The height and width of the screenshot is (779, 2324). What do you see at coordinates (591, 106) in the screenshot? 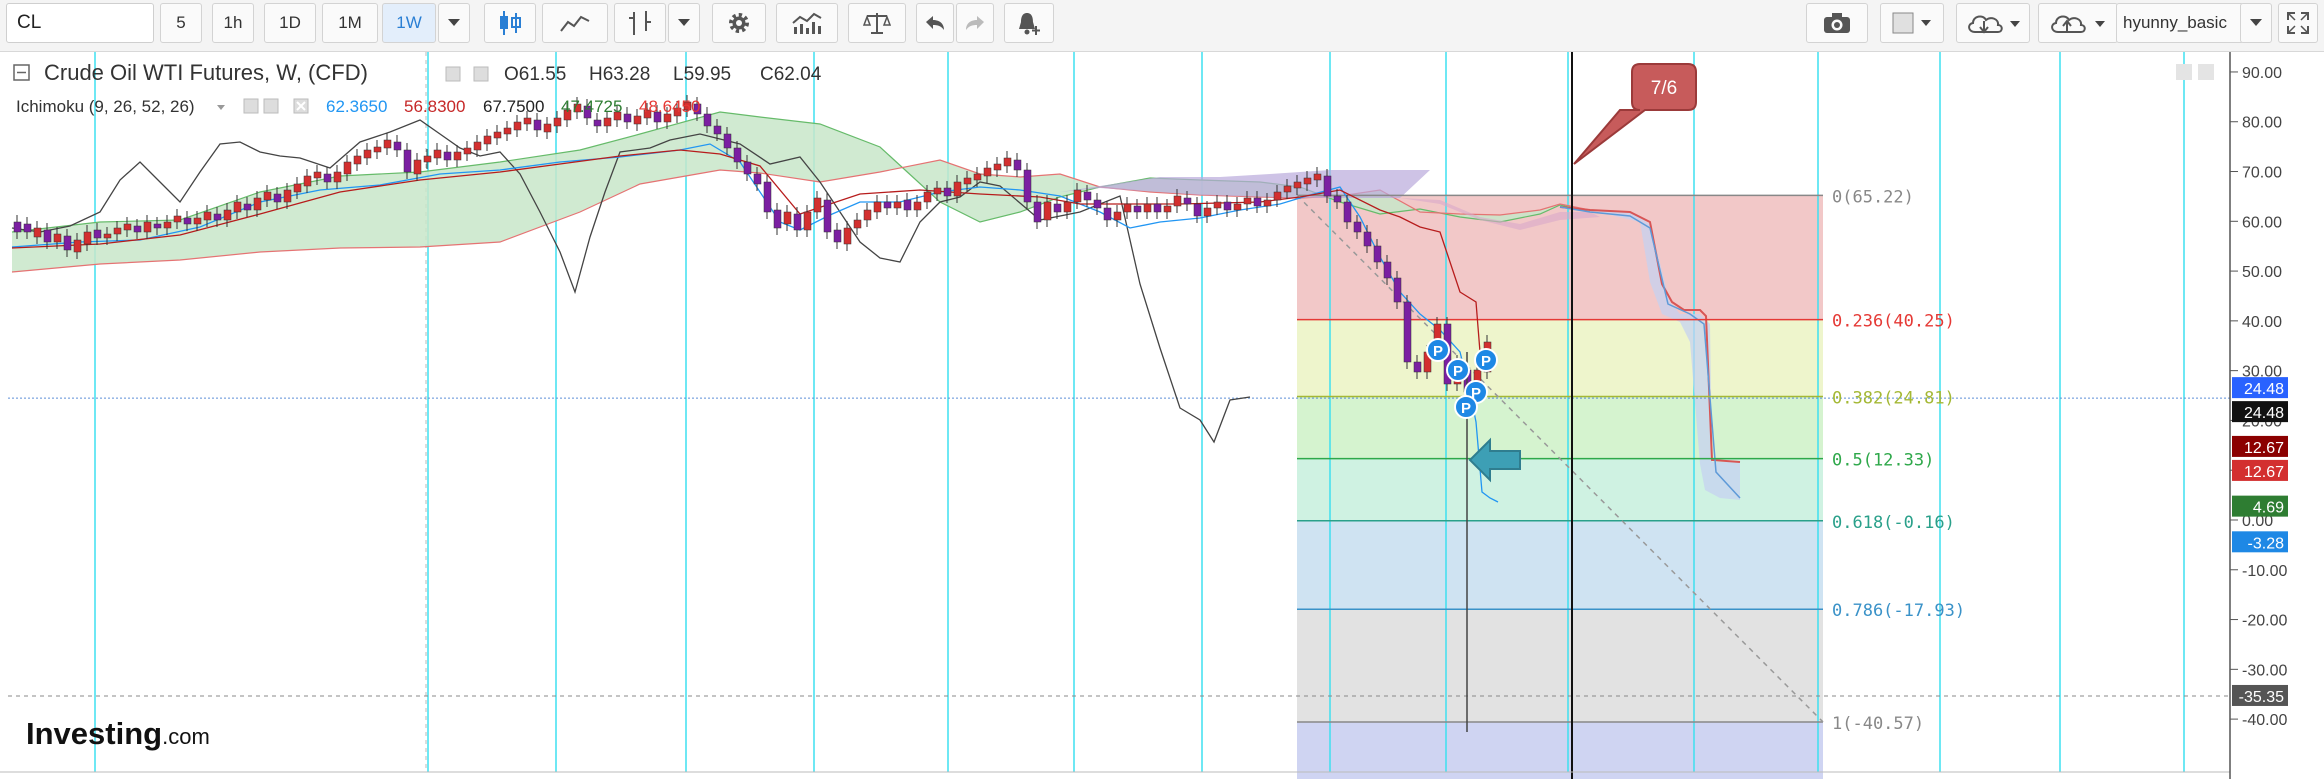
I see `ichimoku-value-3: 47.4725` at bounding box center [591, 106].